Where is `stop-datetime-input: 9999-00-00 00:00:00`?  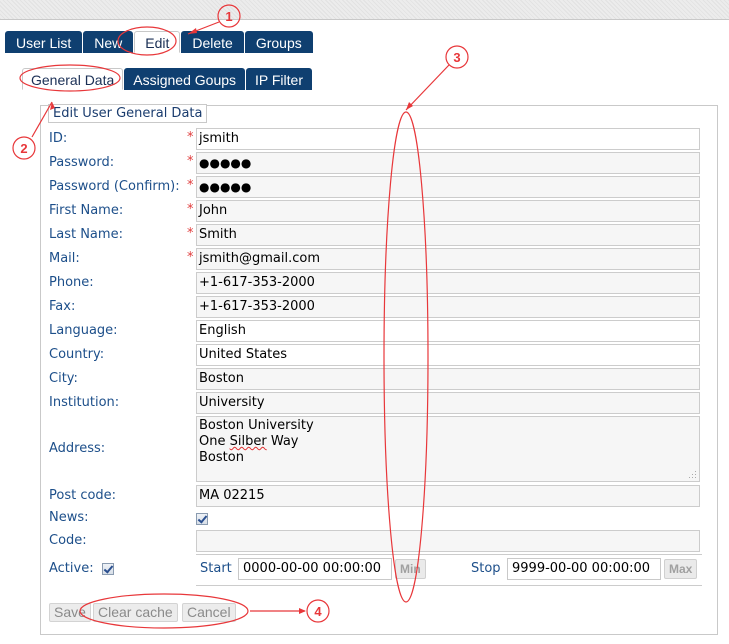 stop-datetime-input: 9999-00-00 00:00:00 is located at coordinates (584, 569).